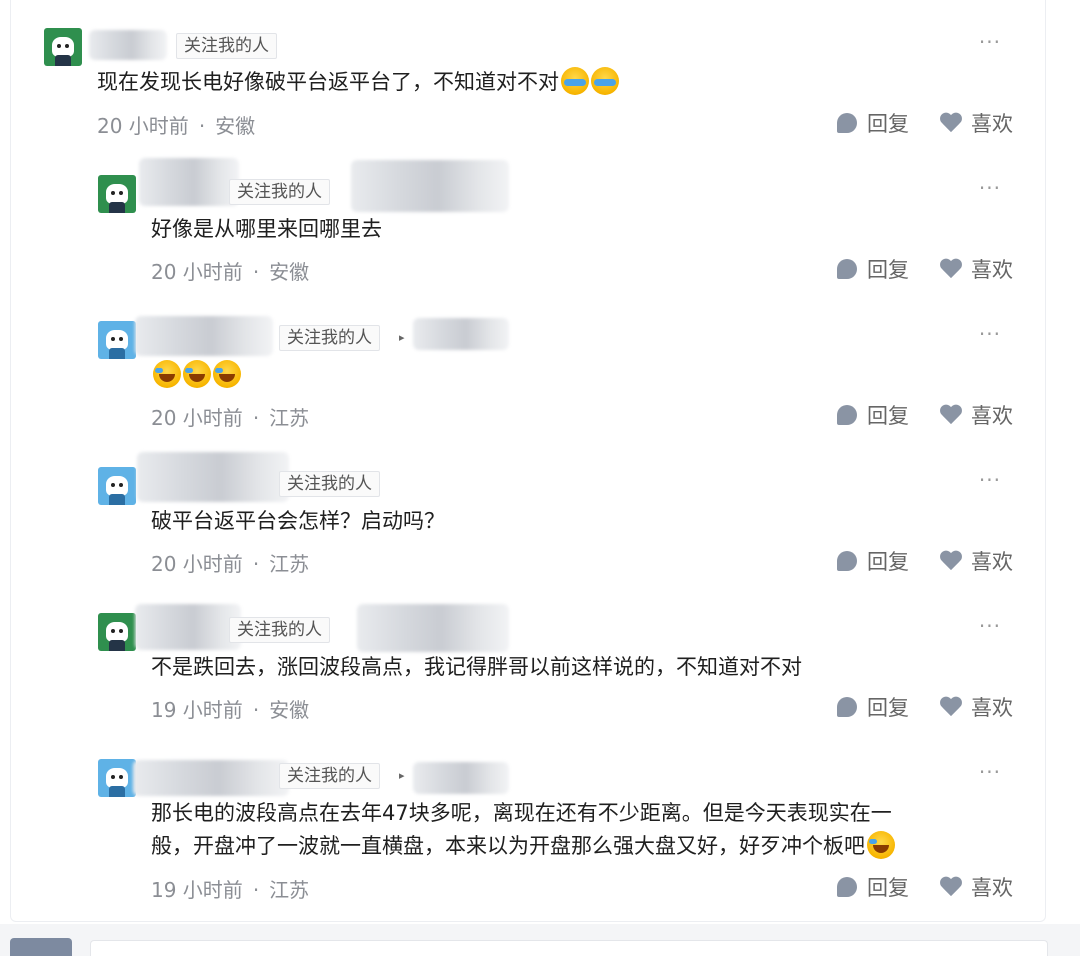 The width and height of the screenshot is (1080, 956). Describe the element at coordinates (521, 813) in the screenshot. I see `comment-text-line1: 那长电的波段高点在去年47块多呢，离现在还有不少距离。但是今天表现实在一` at that location.